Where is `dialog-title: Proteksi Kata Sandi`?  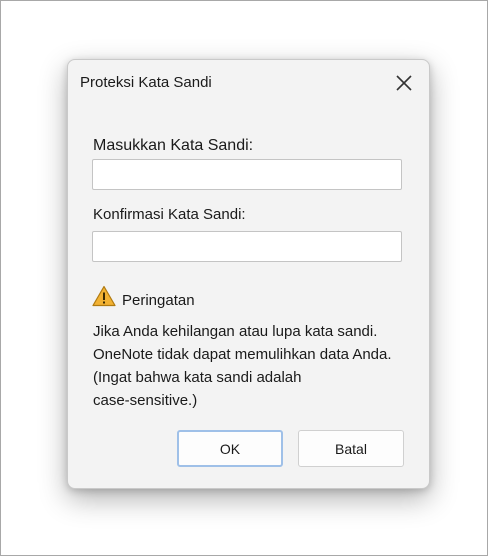 dialog-title: Proteksi Kata Sandi is located at coordinates (146, 82).